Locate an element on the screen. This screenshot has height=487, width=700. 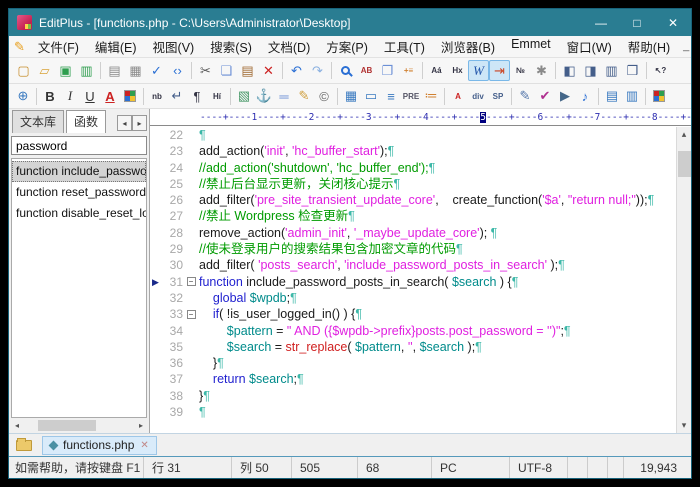
menu-search: 搜索(S) is located at coordinates (231, 46).